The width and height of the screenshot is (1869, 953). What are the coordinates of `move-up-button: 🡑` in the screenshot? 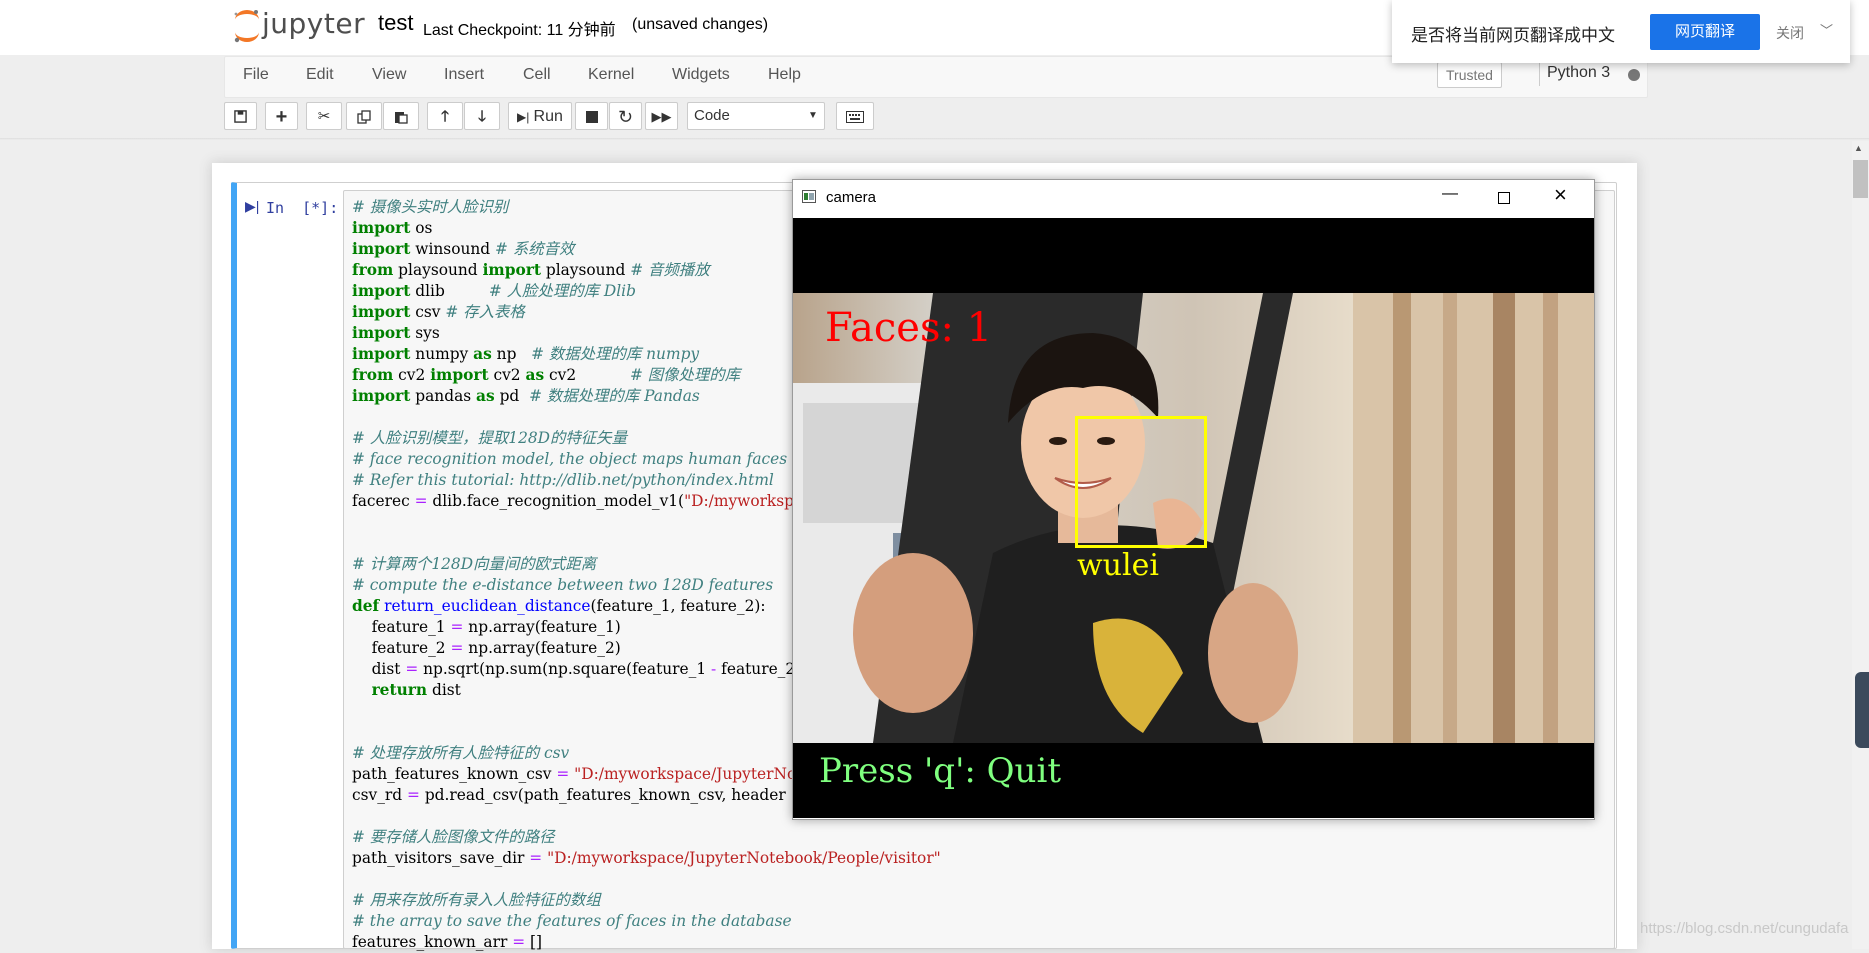 It's located at (445, 116).